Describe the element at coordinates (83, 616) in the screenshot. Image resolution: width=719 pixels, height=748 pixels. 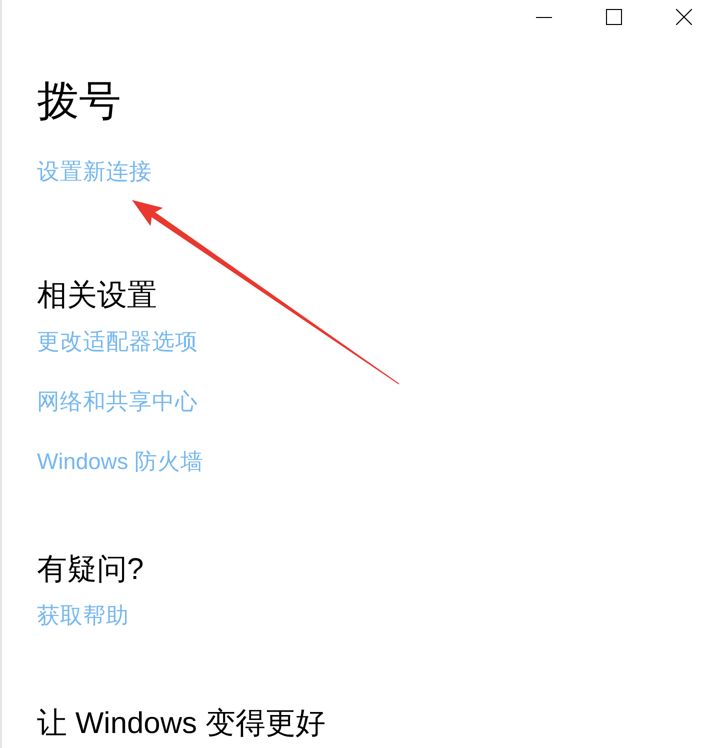
I see `settings-link: 获取帮助` at that location.